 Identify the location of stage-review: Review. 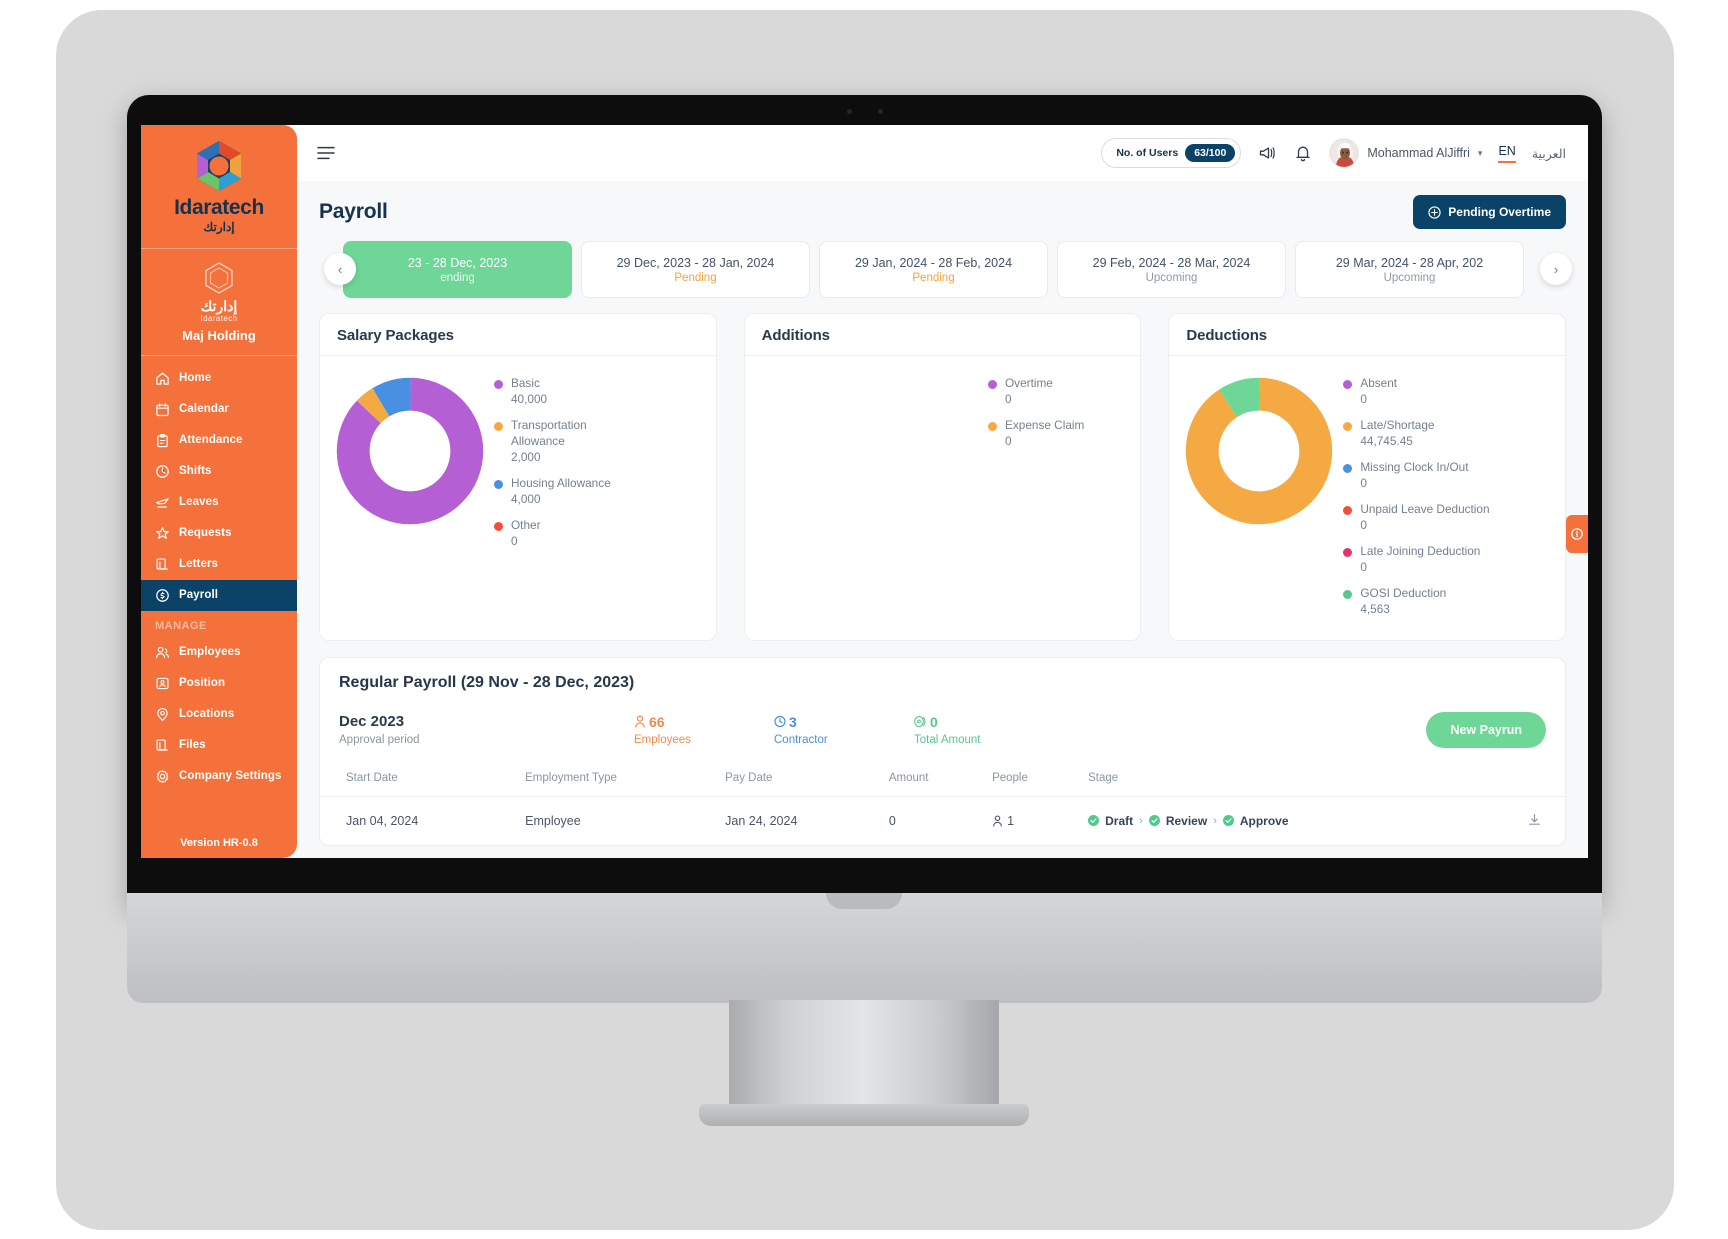
(1186, 820).